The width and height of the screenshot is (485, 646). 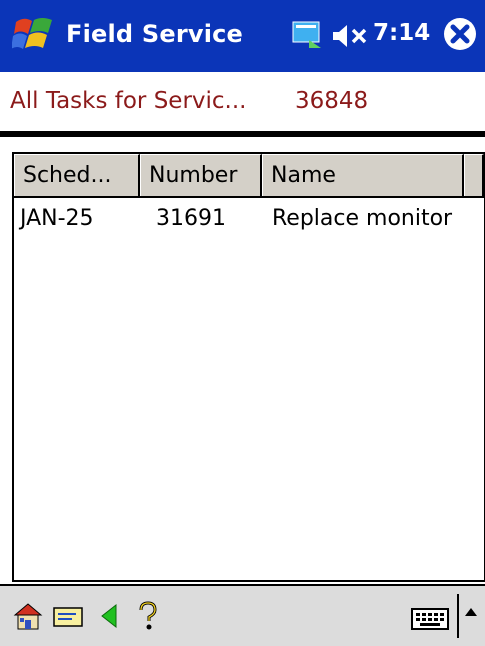 What do you see at coordinates (474, 175) in the screenshot?
I see `column-header-filler` at bounding box center [474, 175].